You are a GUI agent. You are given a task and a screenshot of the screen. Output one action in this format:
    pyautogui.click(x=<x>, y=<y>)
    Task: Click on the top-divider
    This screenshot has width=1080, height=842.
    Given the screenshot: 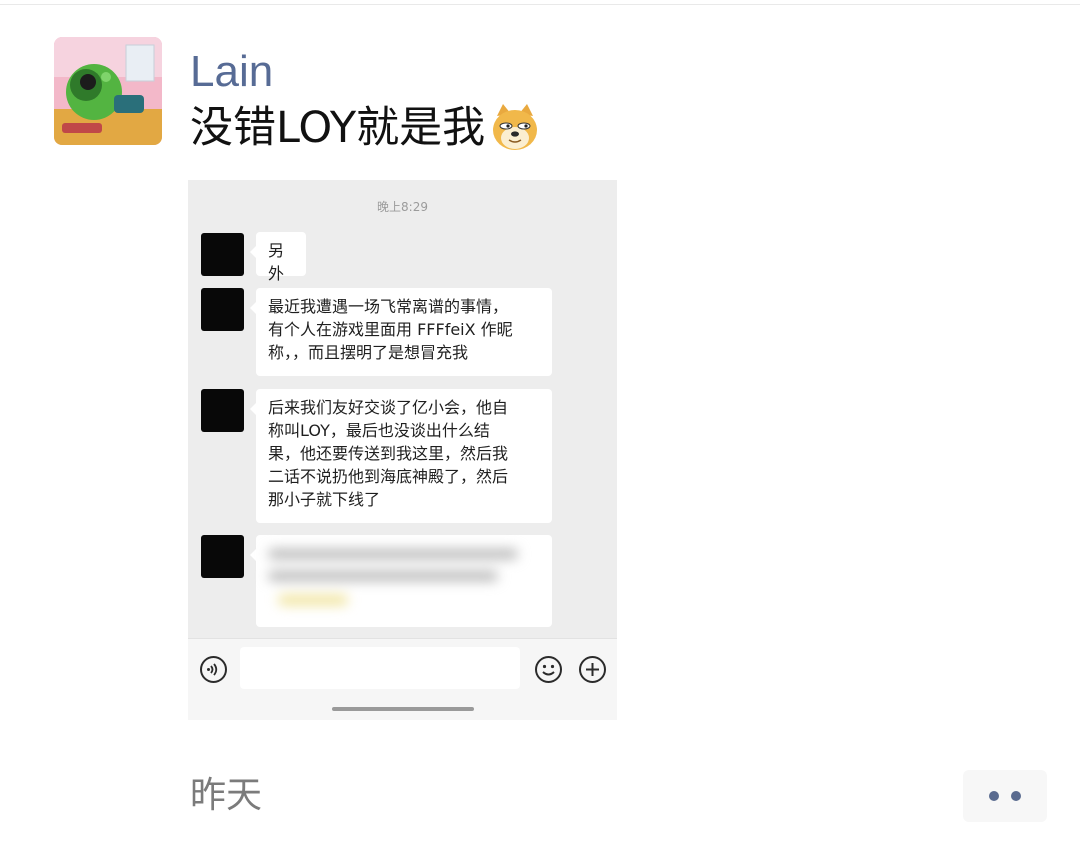 What is the action you would take?
    pyautogui.click(x=540, y=4)
    